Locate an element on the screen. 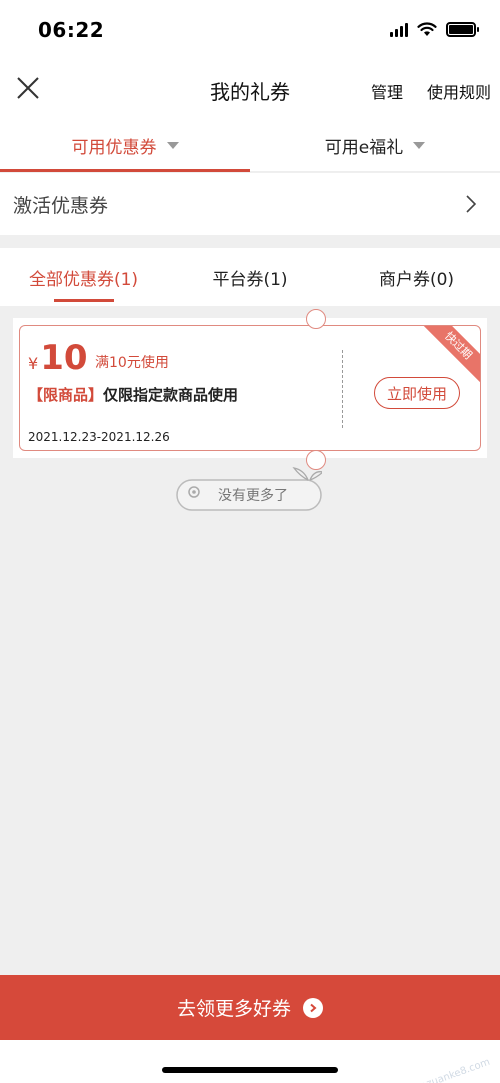 The width and height of the screenshot is (500, 1083). tab-merchant-coupons: 商户券(0) is located at coordinates (416, 277).